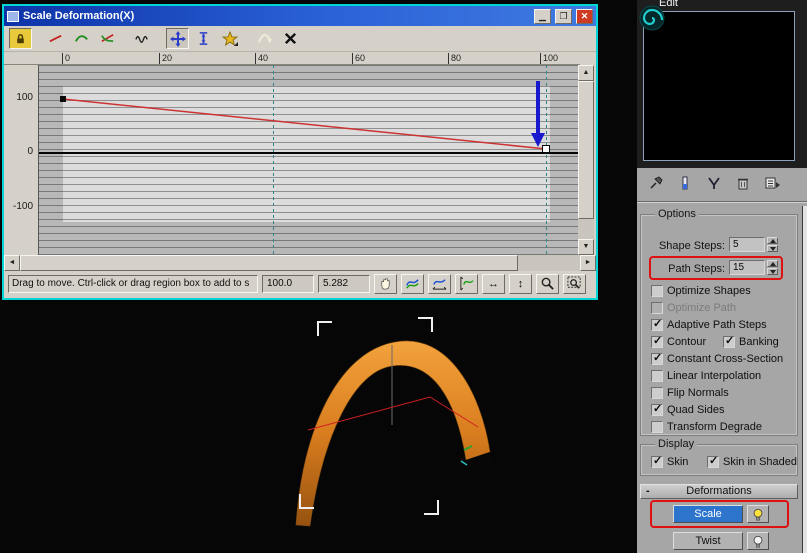 This screenshot has height=553, width=807. Describe the element at coordinates (542, 16) in the screenshot. I see `minimize-button: ▁` at that location.